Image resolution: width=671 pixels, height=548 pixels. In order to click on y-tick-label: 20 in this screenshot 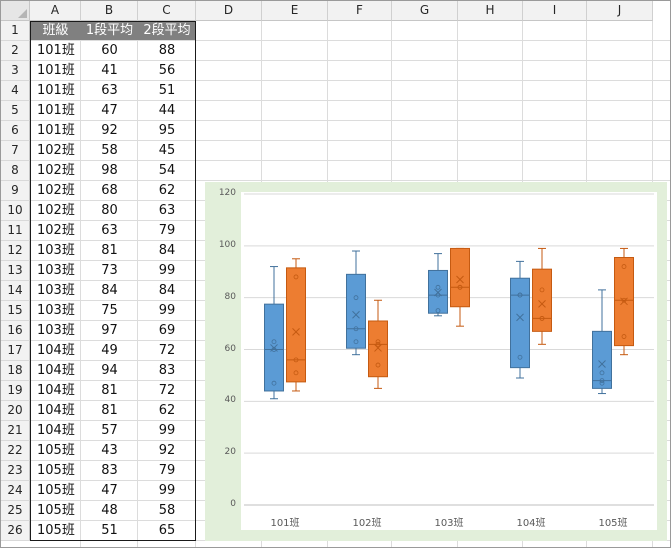, I will do `click(230, 452)`.